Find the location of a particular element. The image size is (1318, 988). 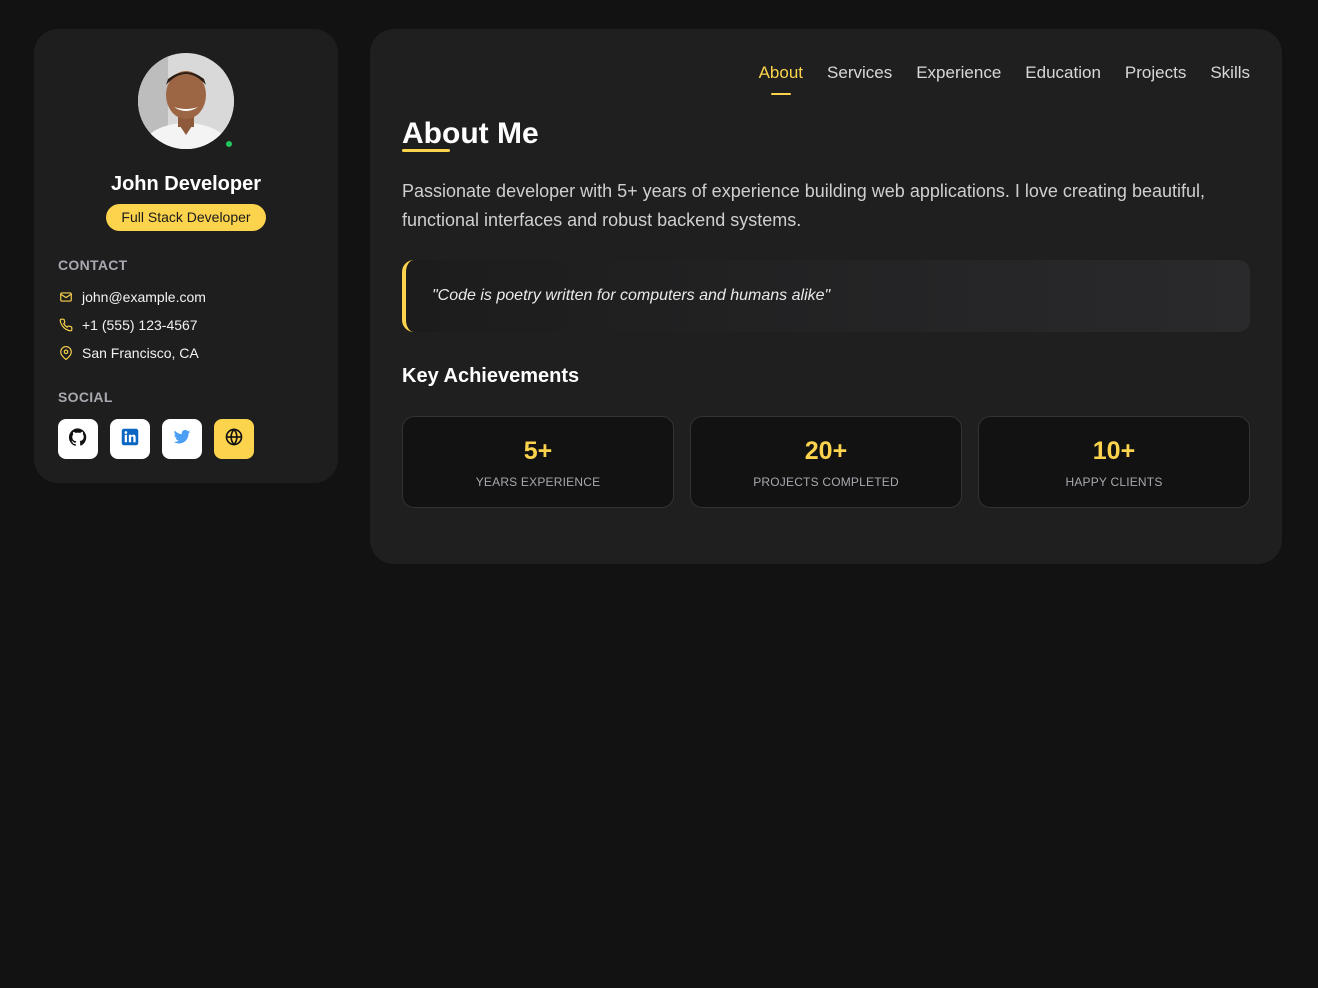

mail-icon is located at coordinates (66, 297).